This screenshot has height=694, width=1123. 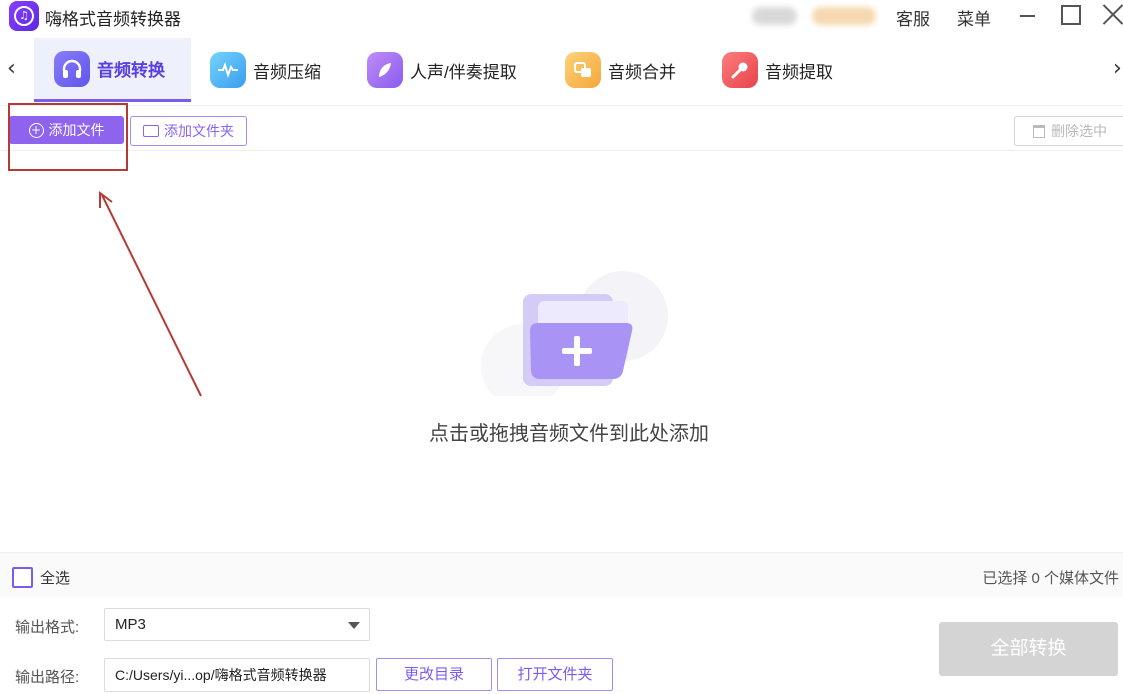 I want to click on annotation-arrow-icon, so click(x=150, y=294).